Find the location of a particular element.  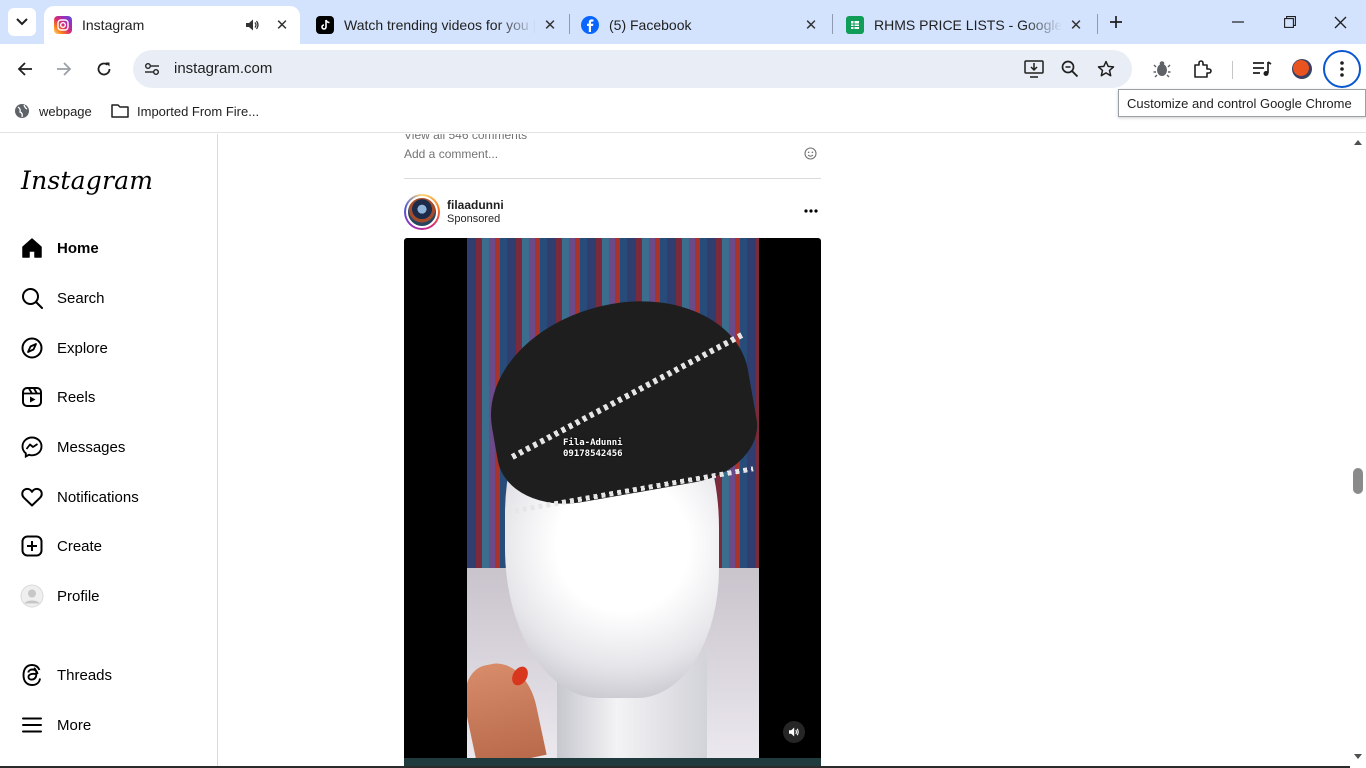

plus-icon is located at coordinates (1116, 22).